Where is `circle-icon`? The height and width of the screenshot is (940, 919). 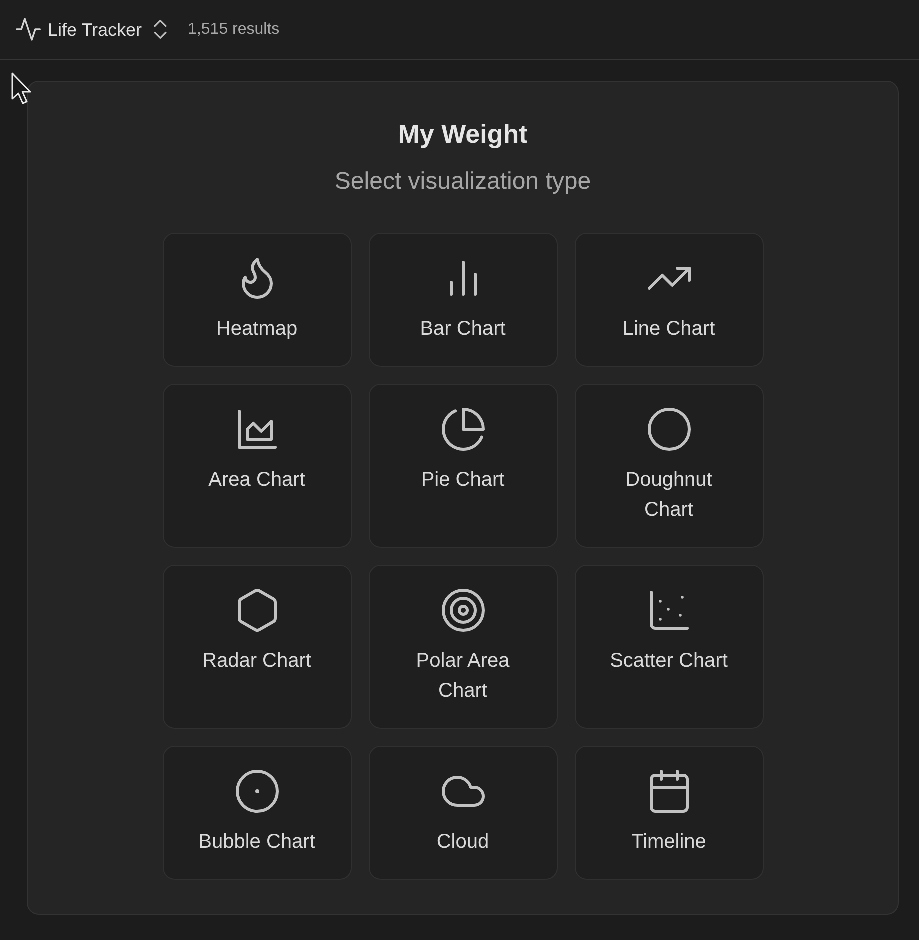 circle-icon is located at coordinates (669, 429).